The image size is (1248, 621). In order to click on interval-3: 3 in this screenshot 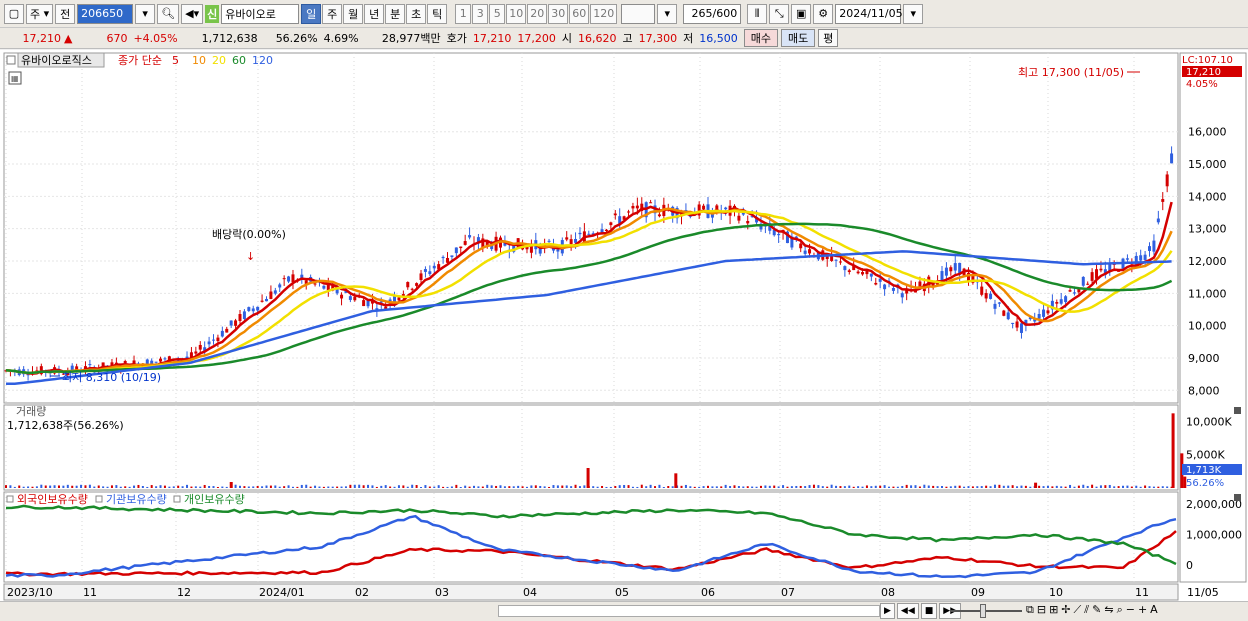, I will do `click(480, 13)`.